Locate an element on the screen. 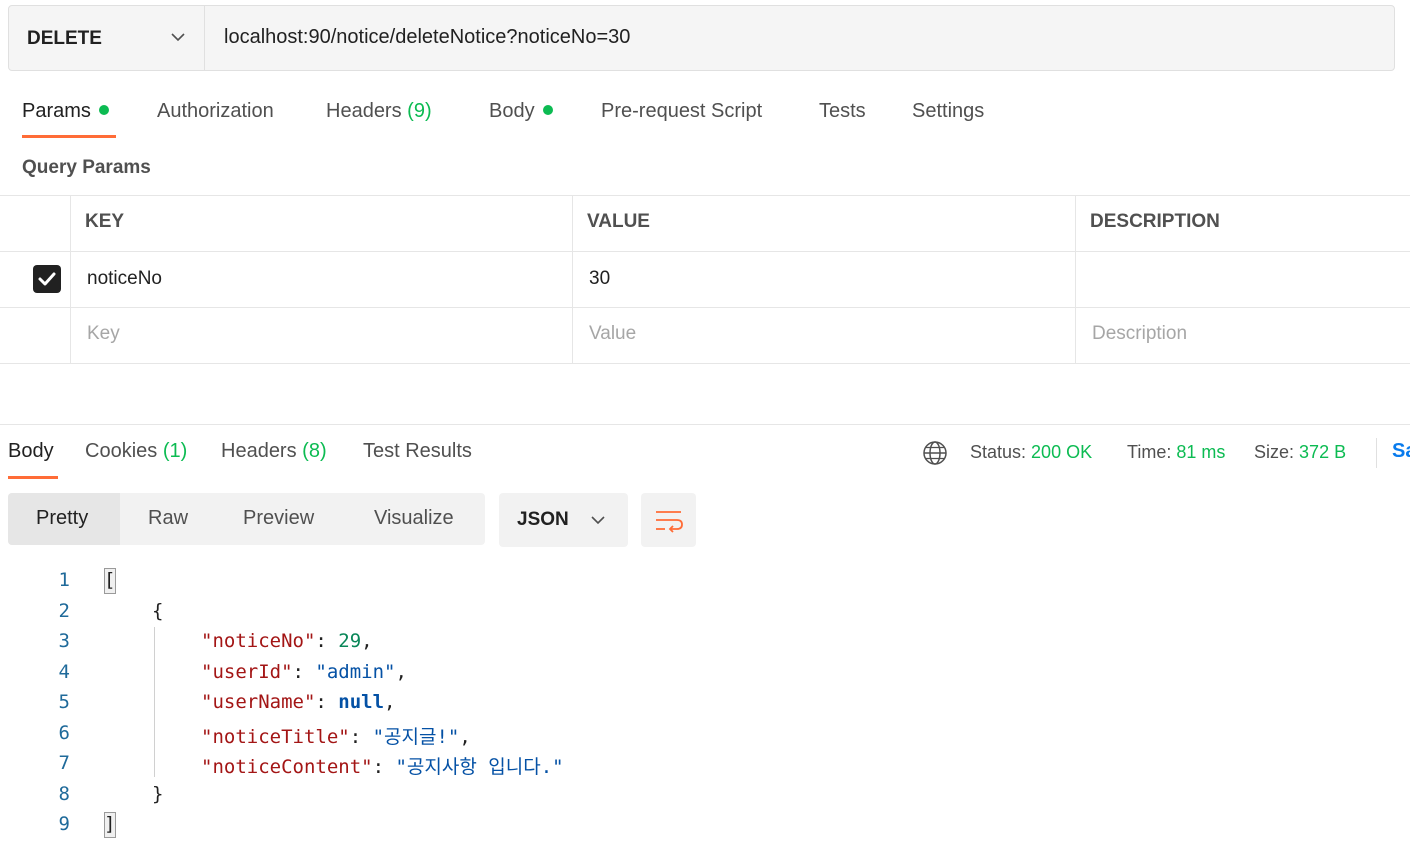 Image resolution: width=1410 pixels, height=852 pixels. query-params-title: Query Params is located at coordinates (86, 167).